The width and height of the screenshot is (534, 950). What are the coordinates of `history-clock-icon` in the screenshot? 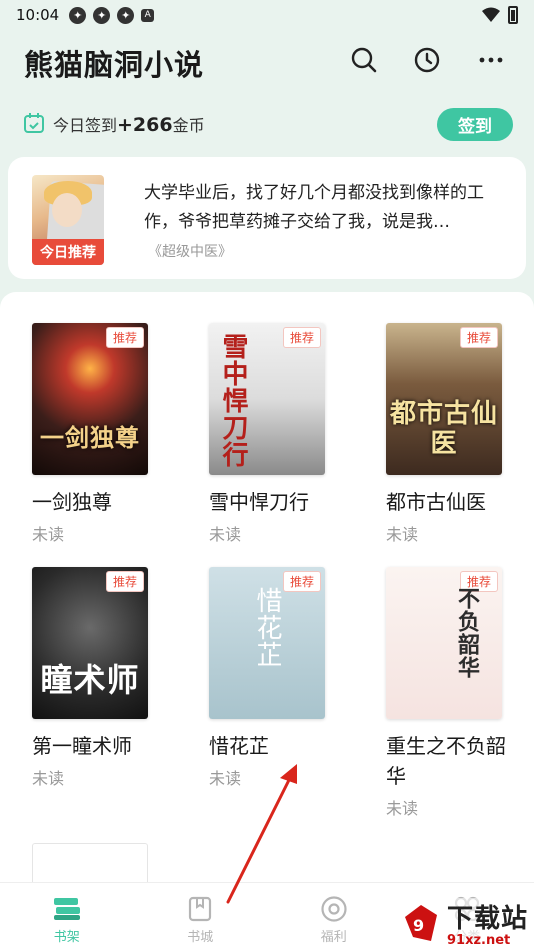 It's located at (427, 60).